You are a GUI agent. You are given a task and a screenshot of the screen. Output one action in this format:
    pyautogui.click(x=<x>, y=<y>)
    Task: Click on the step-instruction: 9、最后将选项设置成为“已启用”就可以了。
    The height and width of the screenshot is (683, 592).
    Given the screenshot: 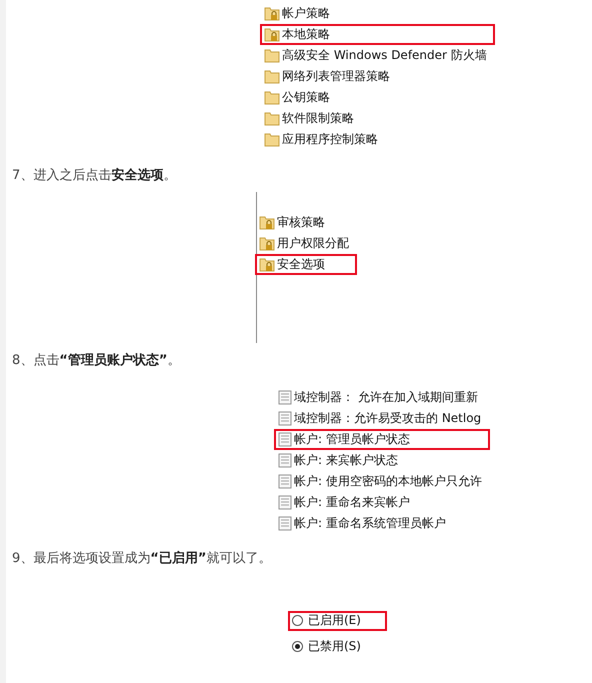 What is the action you would take?
    pyautogui.click(x=141, y=559)
    